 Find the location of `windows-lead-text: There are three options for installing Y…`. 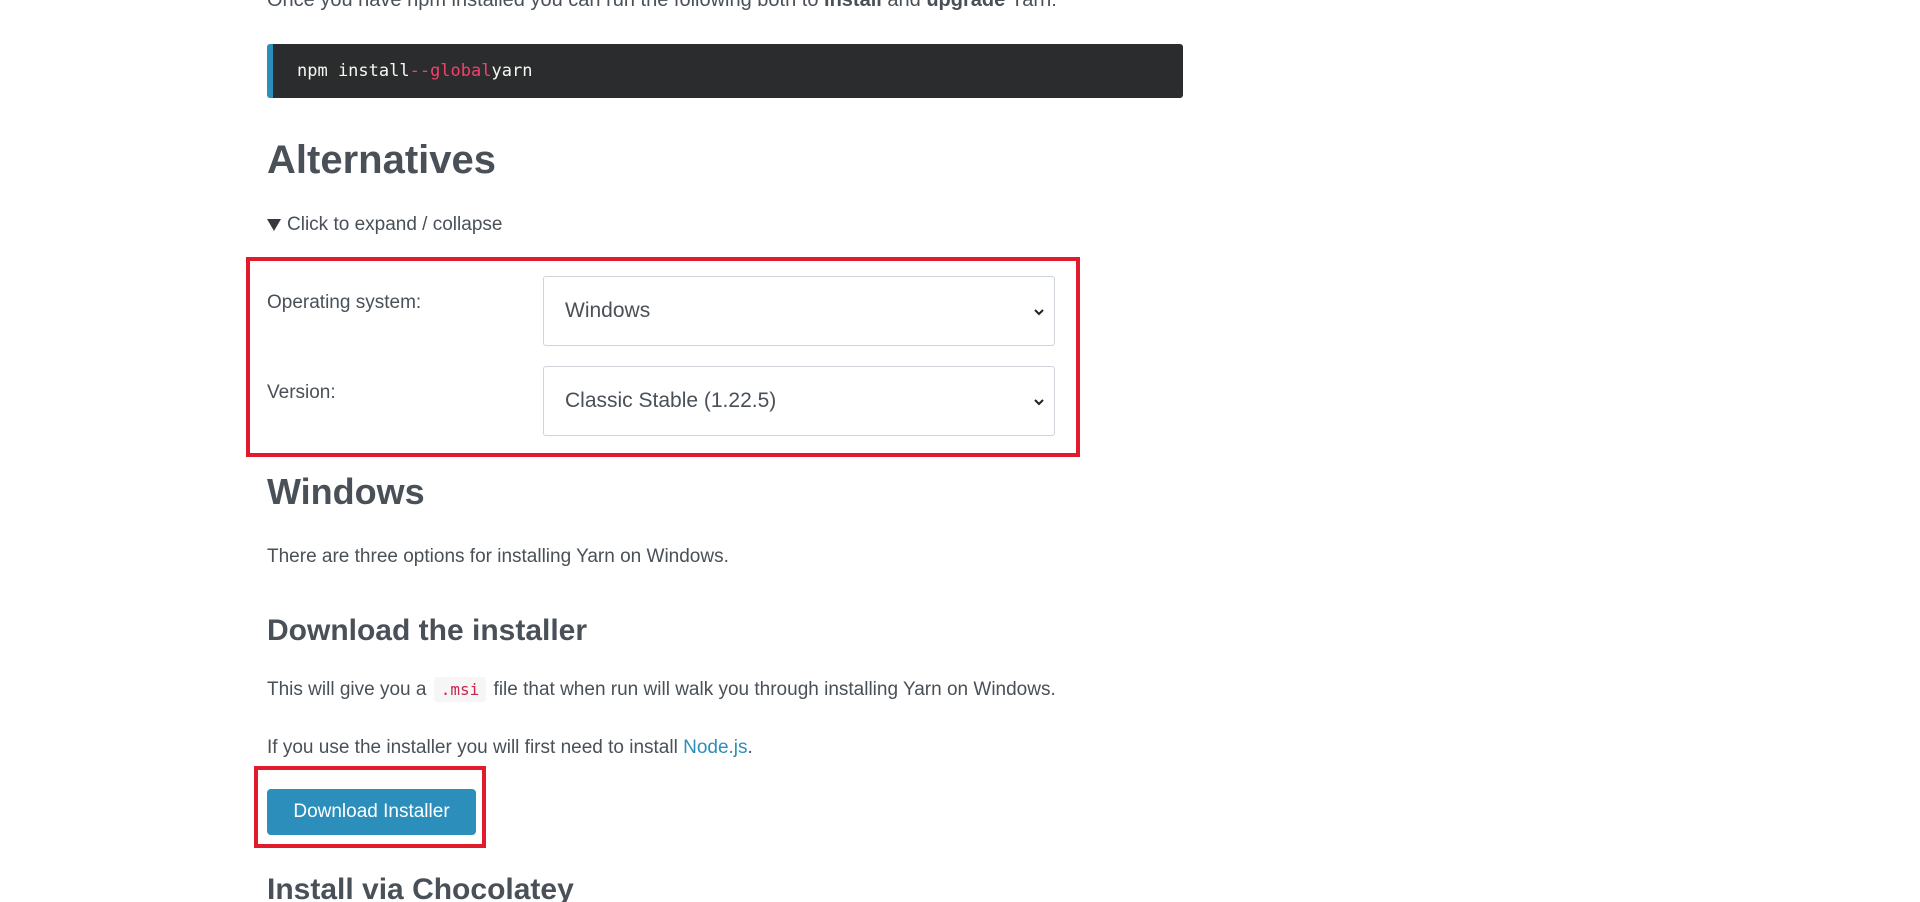

windows-lead-text: There are three options for installing Y… is located at coordinates (498, 556).